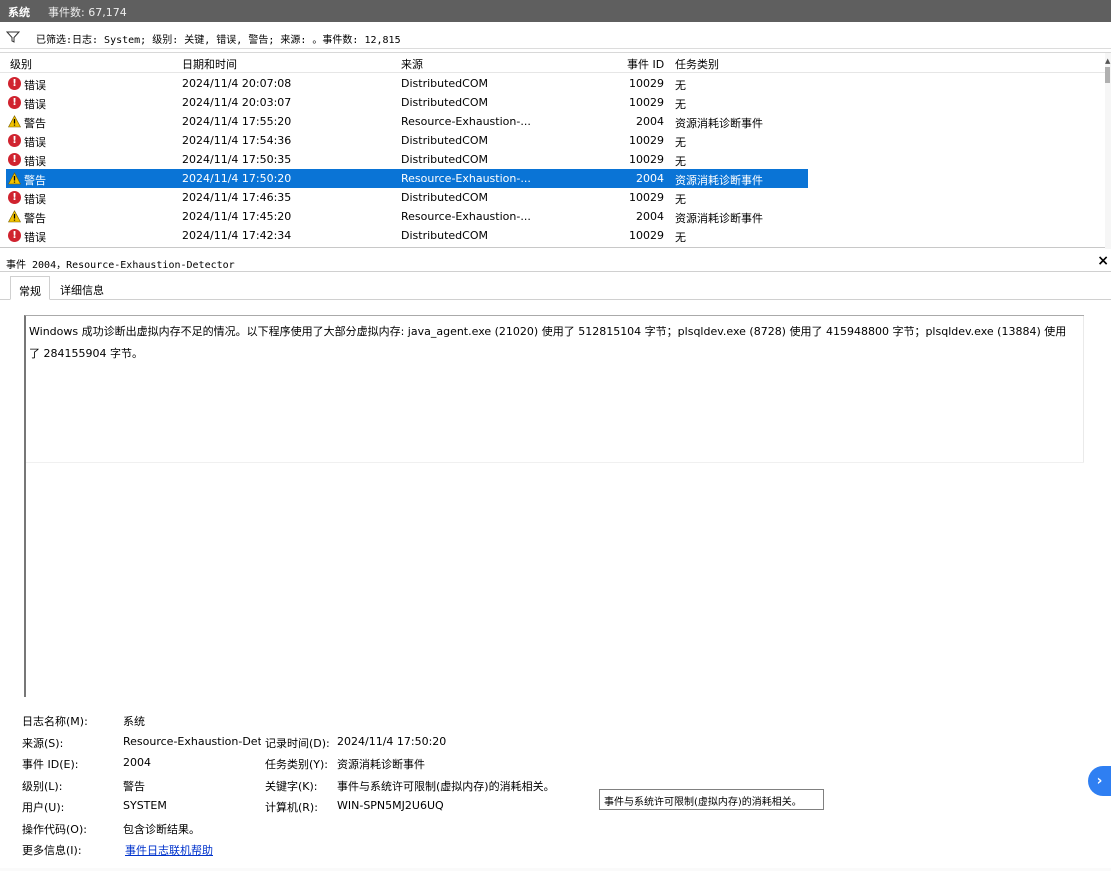 This screenshot has width=1111, height=871. I want to click on logged-label: 记录时间(D):, so click(297, 743).